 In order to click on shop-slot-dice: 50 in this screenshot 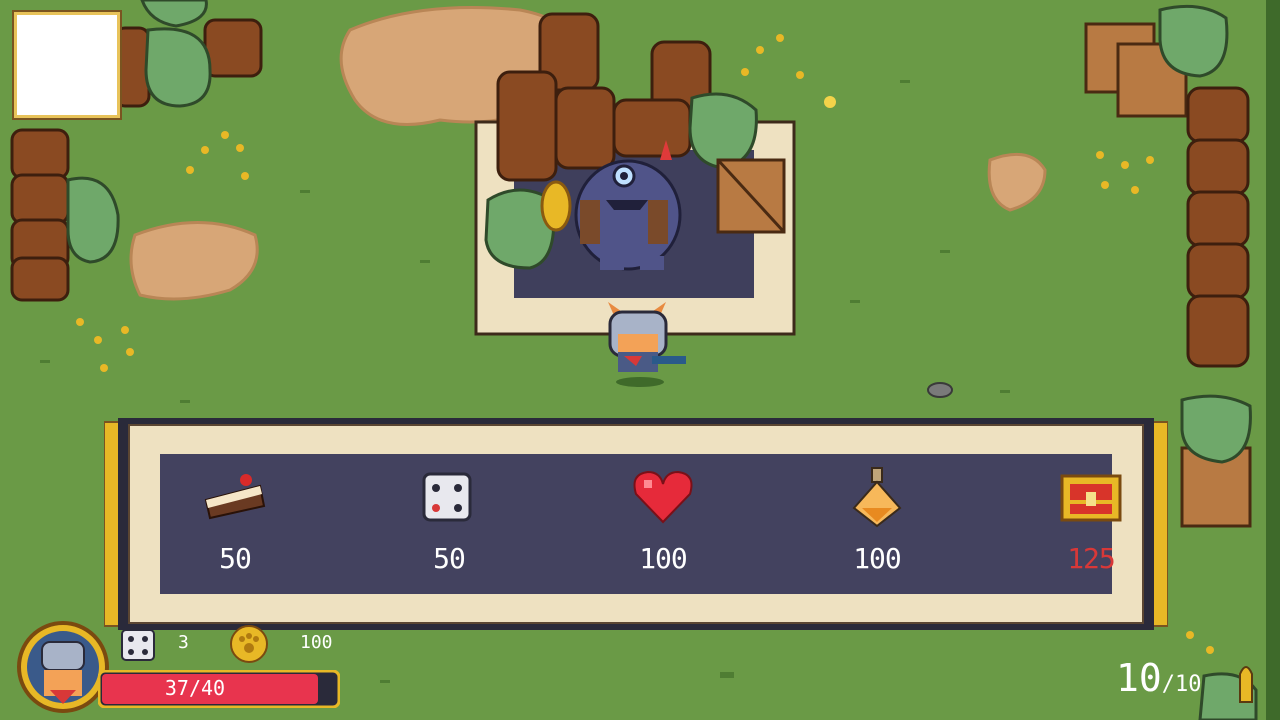, I will do `click(444, 524)`.